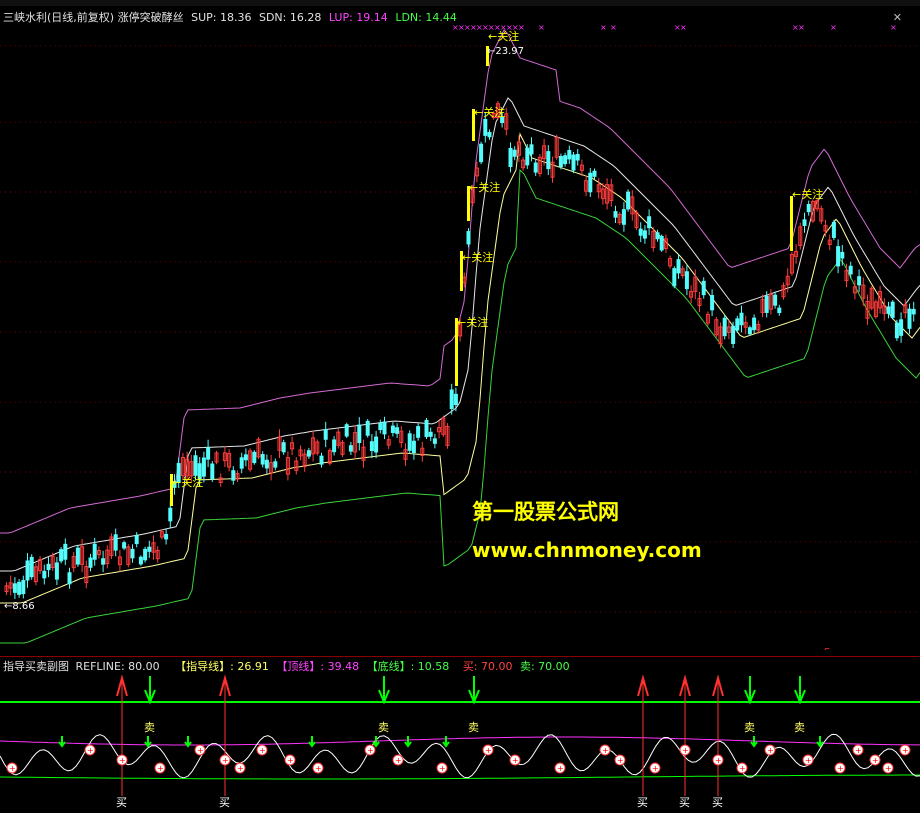 The width and height of the screenshot is (920, 813). Describe the element at coordinates (674, 27) in the screenshot. I see `top-x-markers: × × × × × × × × × × × × × × × × × × × × ×` at that location.